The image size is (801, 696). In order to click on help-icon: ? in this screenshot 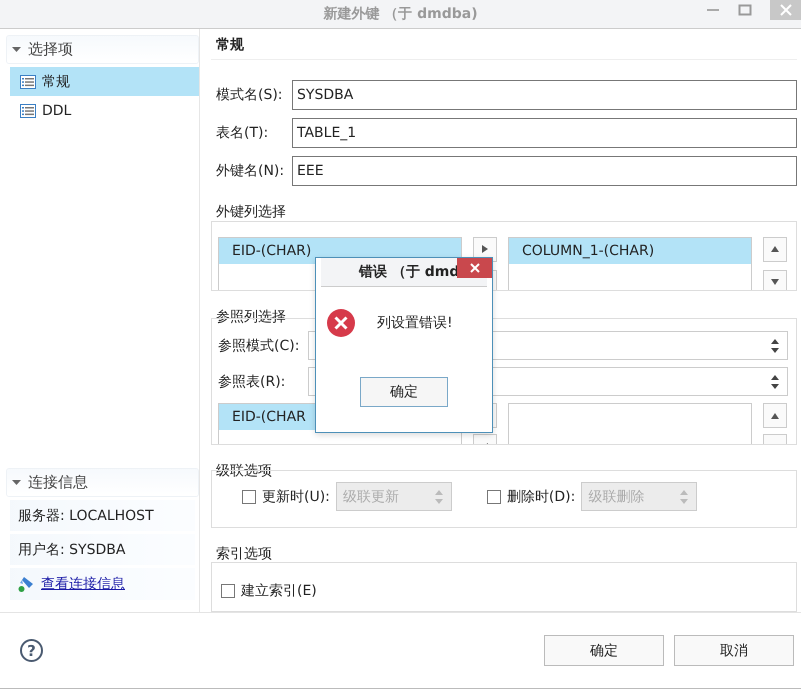, I will do `click(31, 650)`.